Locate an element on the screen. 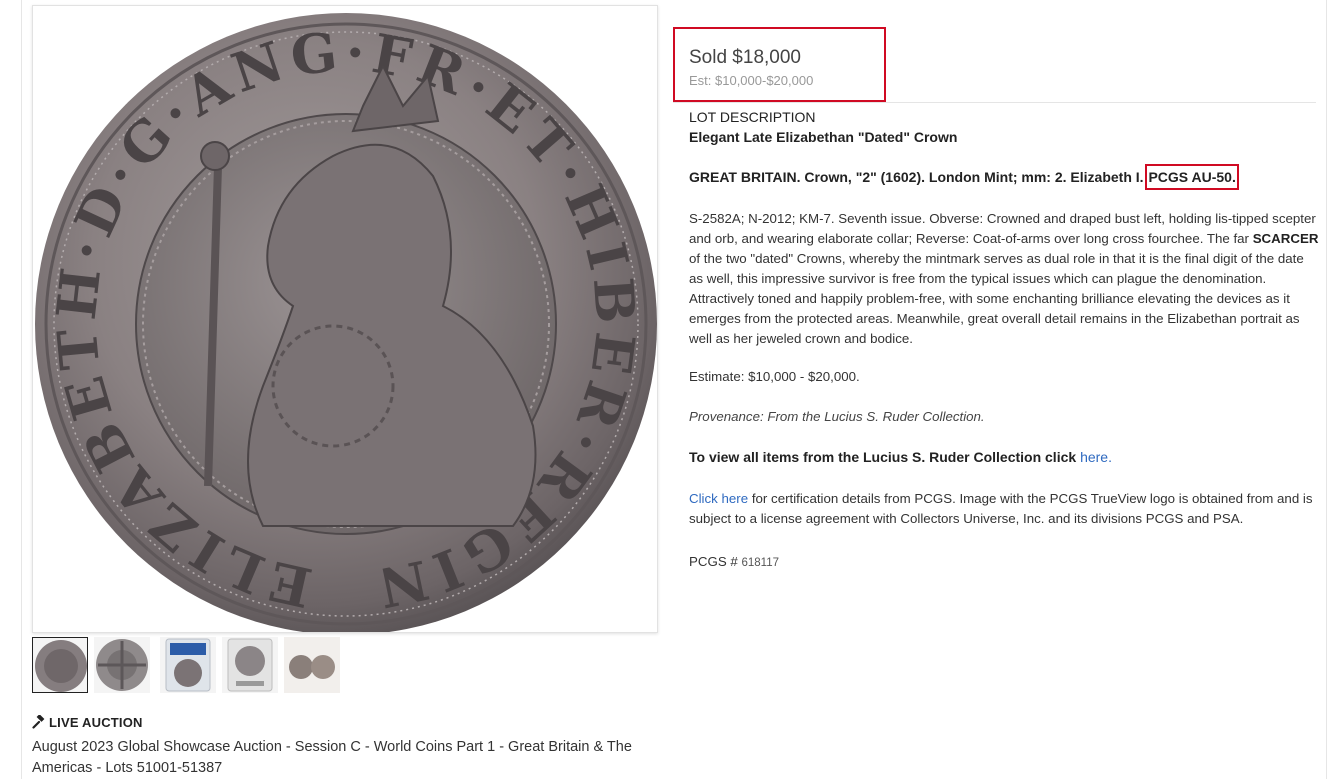 This screenshot has height=779, width=1339. page-frame-left is located at coordinates (21, 389).